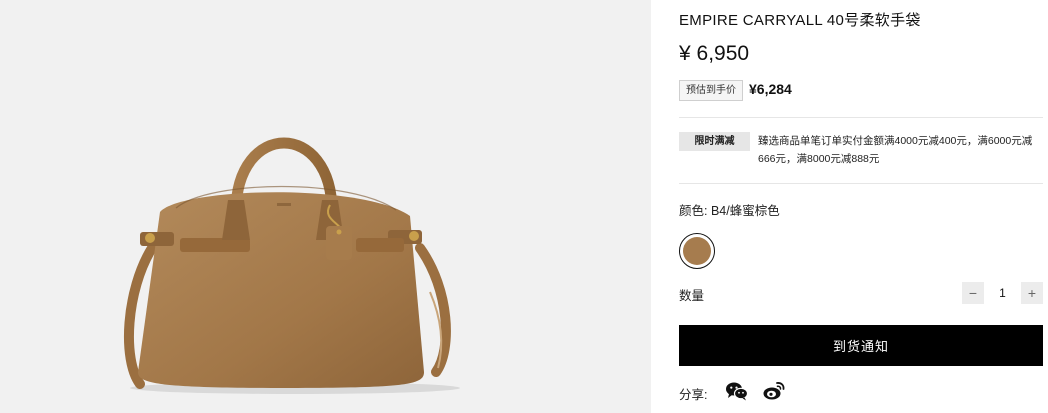 This screenshot has width=1048, height=413. I want to click on product-price: ¥ 6,950, so click(714, 53).